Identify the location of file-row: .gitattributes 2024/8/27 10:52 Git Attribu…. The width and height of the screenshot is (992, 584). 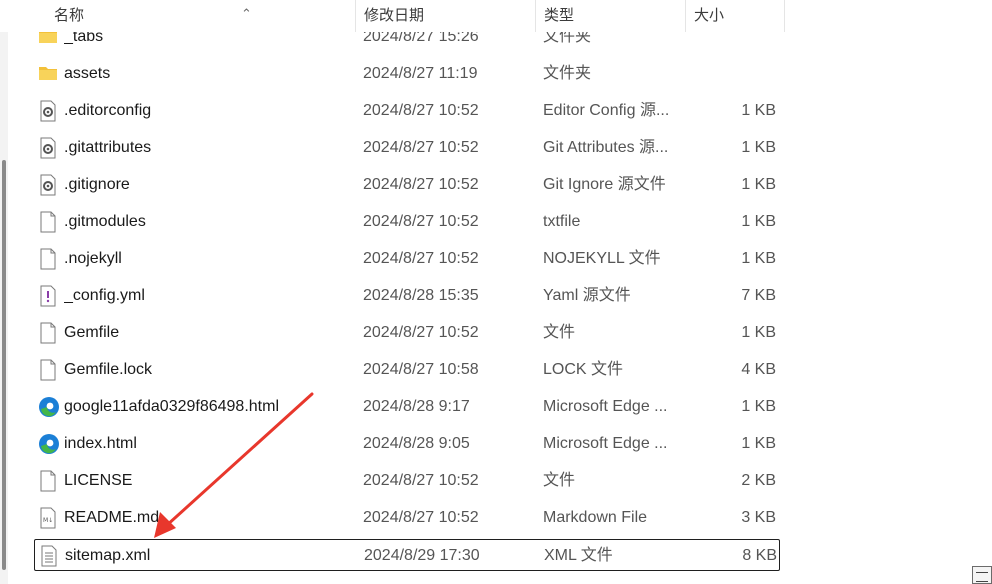
(407, 148).